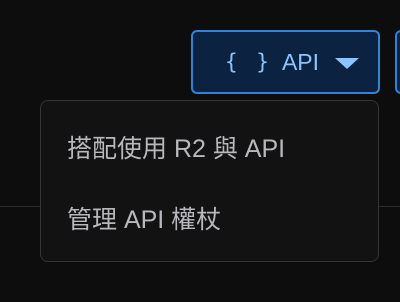 This screenshot has height=302, width=400. What do you see at coordinates (347, 63) in the screenshot?
I see `caret-down-icon` at bounding box center [347, 63].